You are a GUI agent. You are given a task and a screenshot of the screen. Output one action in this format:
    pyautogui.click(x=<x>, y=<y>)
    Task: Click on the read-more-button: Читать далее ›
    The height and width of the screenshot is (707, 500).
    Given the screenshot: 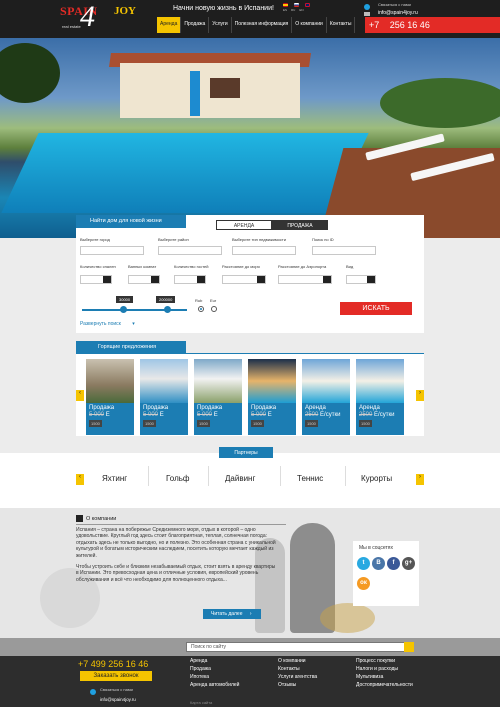 What is the action you would take?
    pyautogui.click(x=232, y=614)
    